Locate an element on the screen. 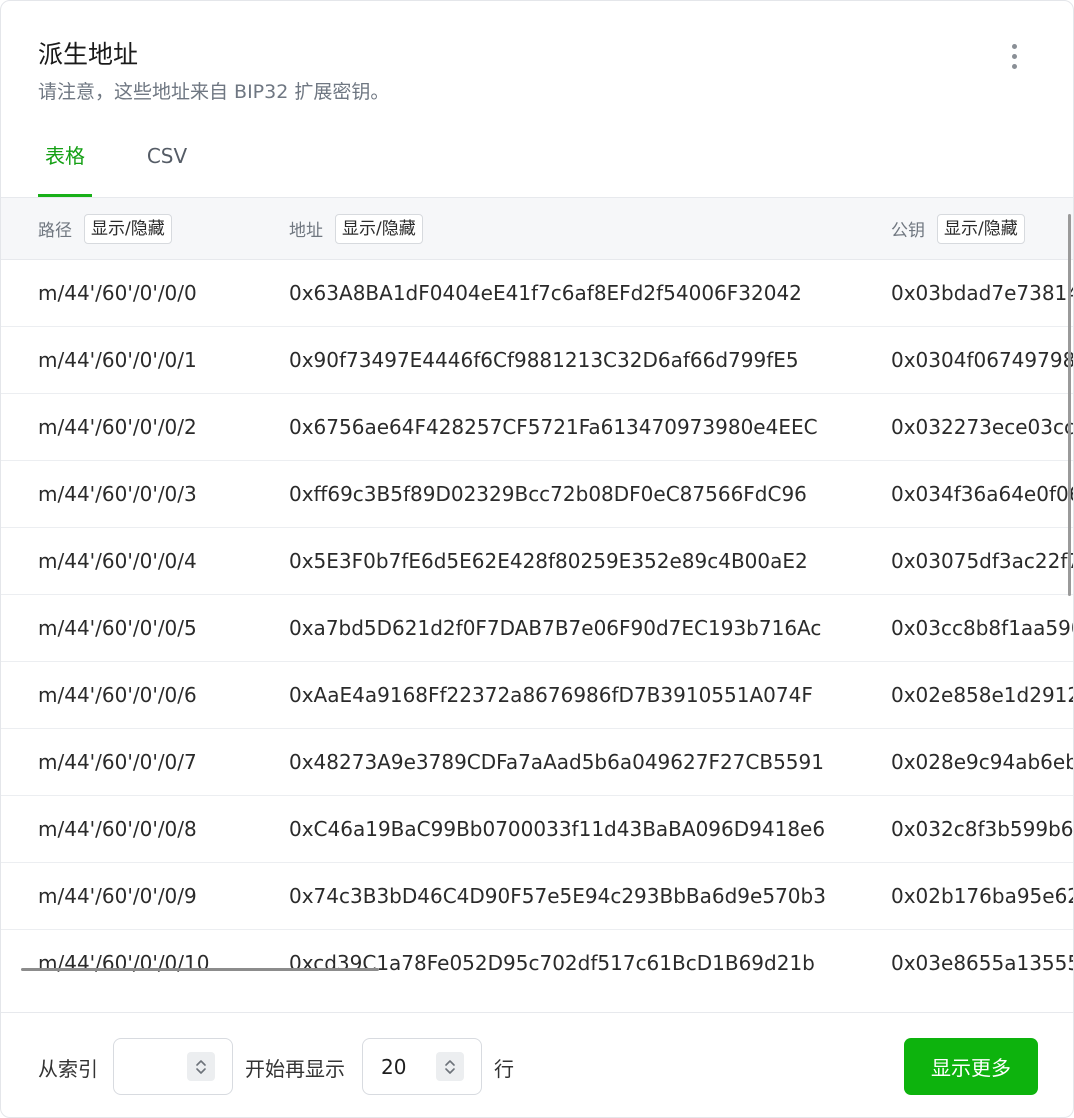 The image size is (1074, 1118). tab-csv-label: CSV is located at coordinates (167, 156).